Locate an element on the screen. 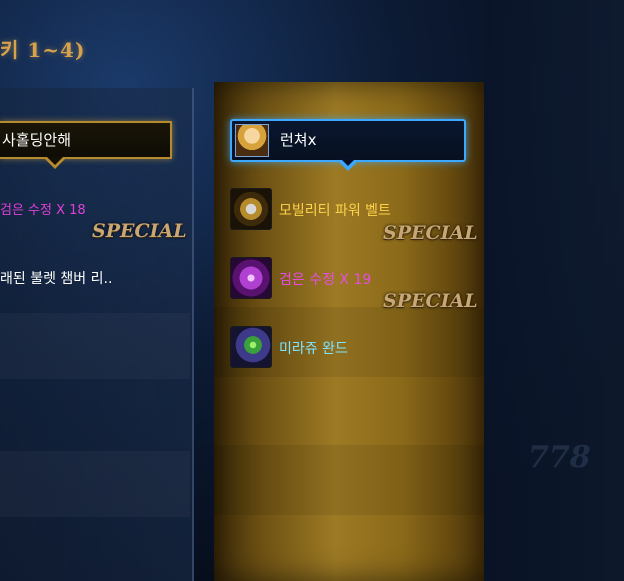 This screenshot has width=624, height=581. left-pointer-arrow is located at coordinates (55, 163).